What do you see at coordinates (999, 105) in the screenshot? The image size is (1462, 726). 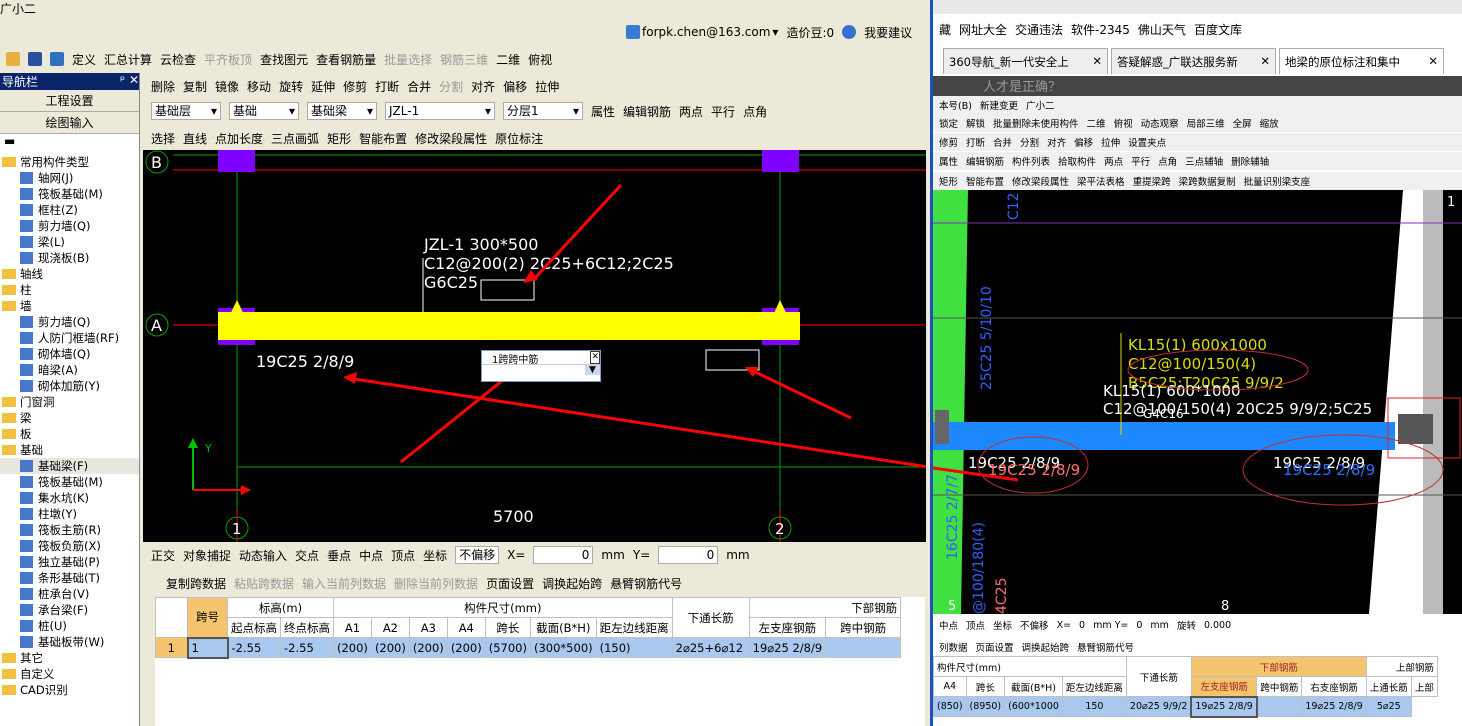 I see `sw-tool-1: 新建变更` at bounding box center [999, 105].